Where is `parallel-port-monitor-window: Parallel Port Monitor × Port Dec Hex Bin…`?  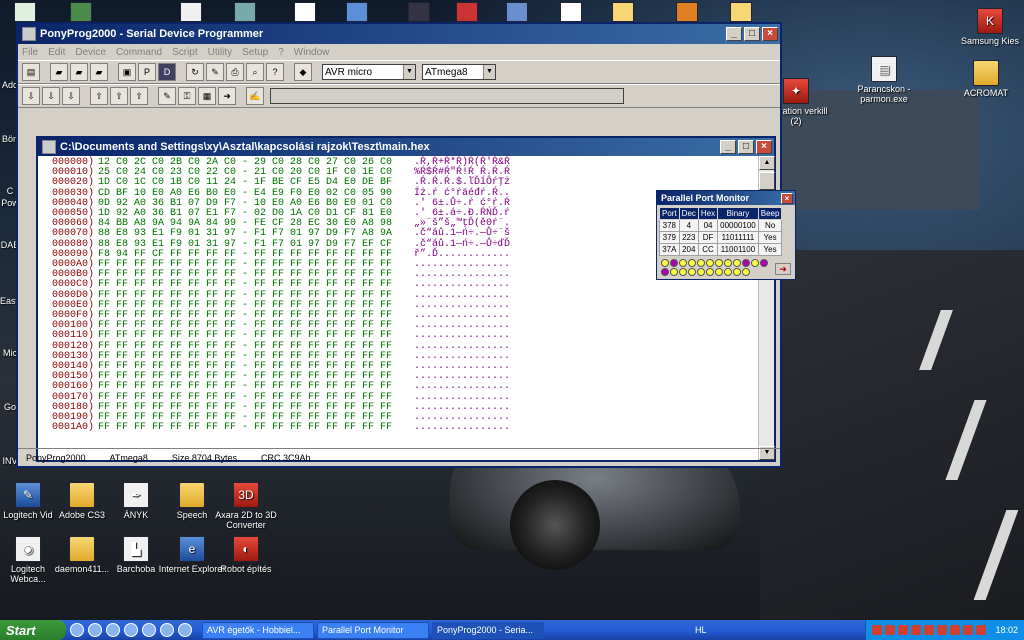
parallel-port-monitor-window: Parallel Port Monitor × Port Dec Hex Bin… is located at coordinates (726, 235).